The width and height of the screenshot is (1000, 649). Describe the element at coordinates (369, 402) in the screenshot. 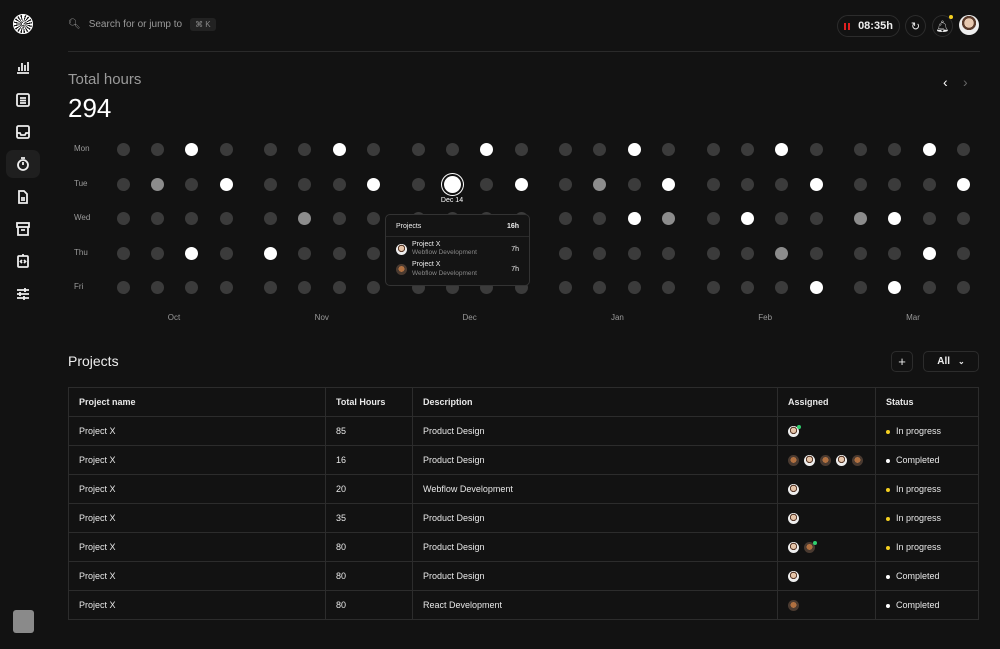

I see `col-total-hours: Total Hours` at that location.